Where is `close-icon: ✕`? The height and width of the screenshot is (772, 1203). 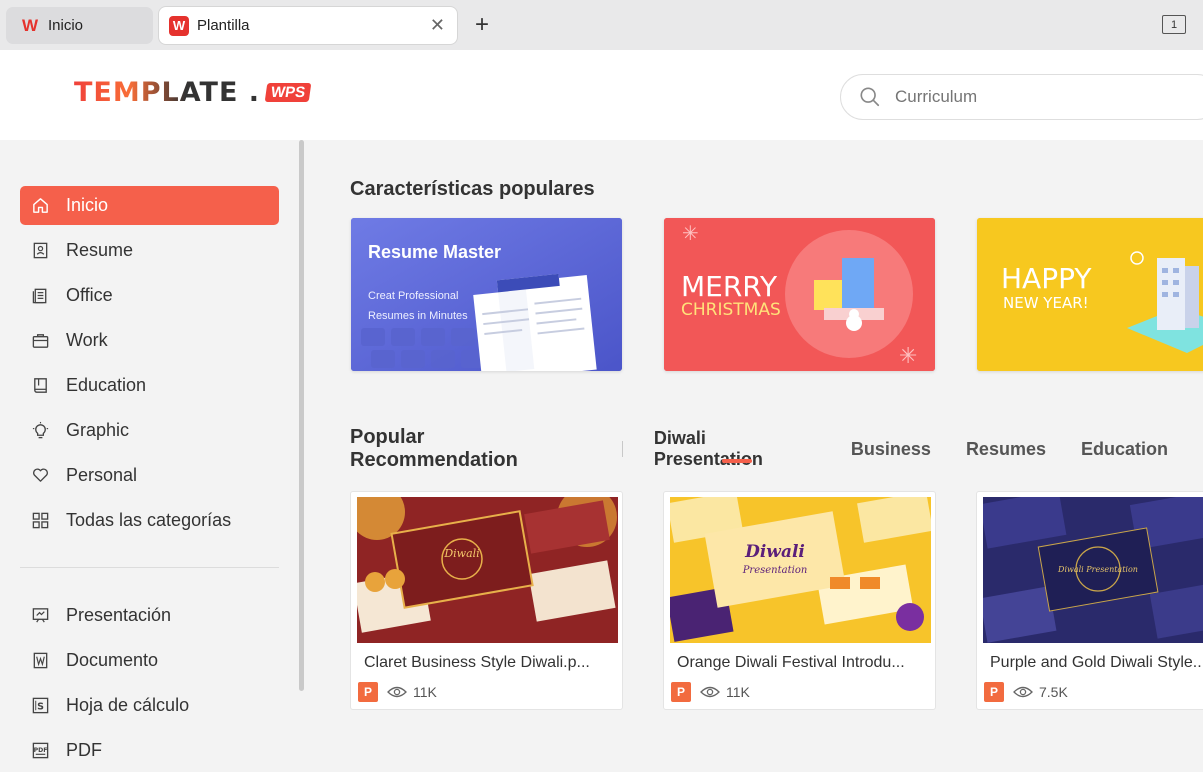 close-icon: ✕ is located at coordinates (437, 25).